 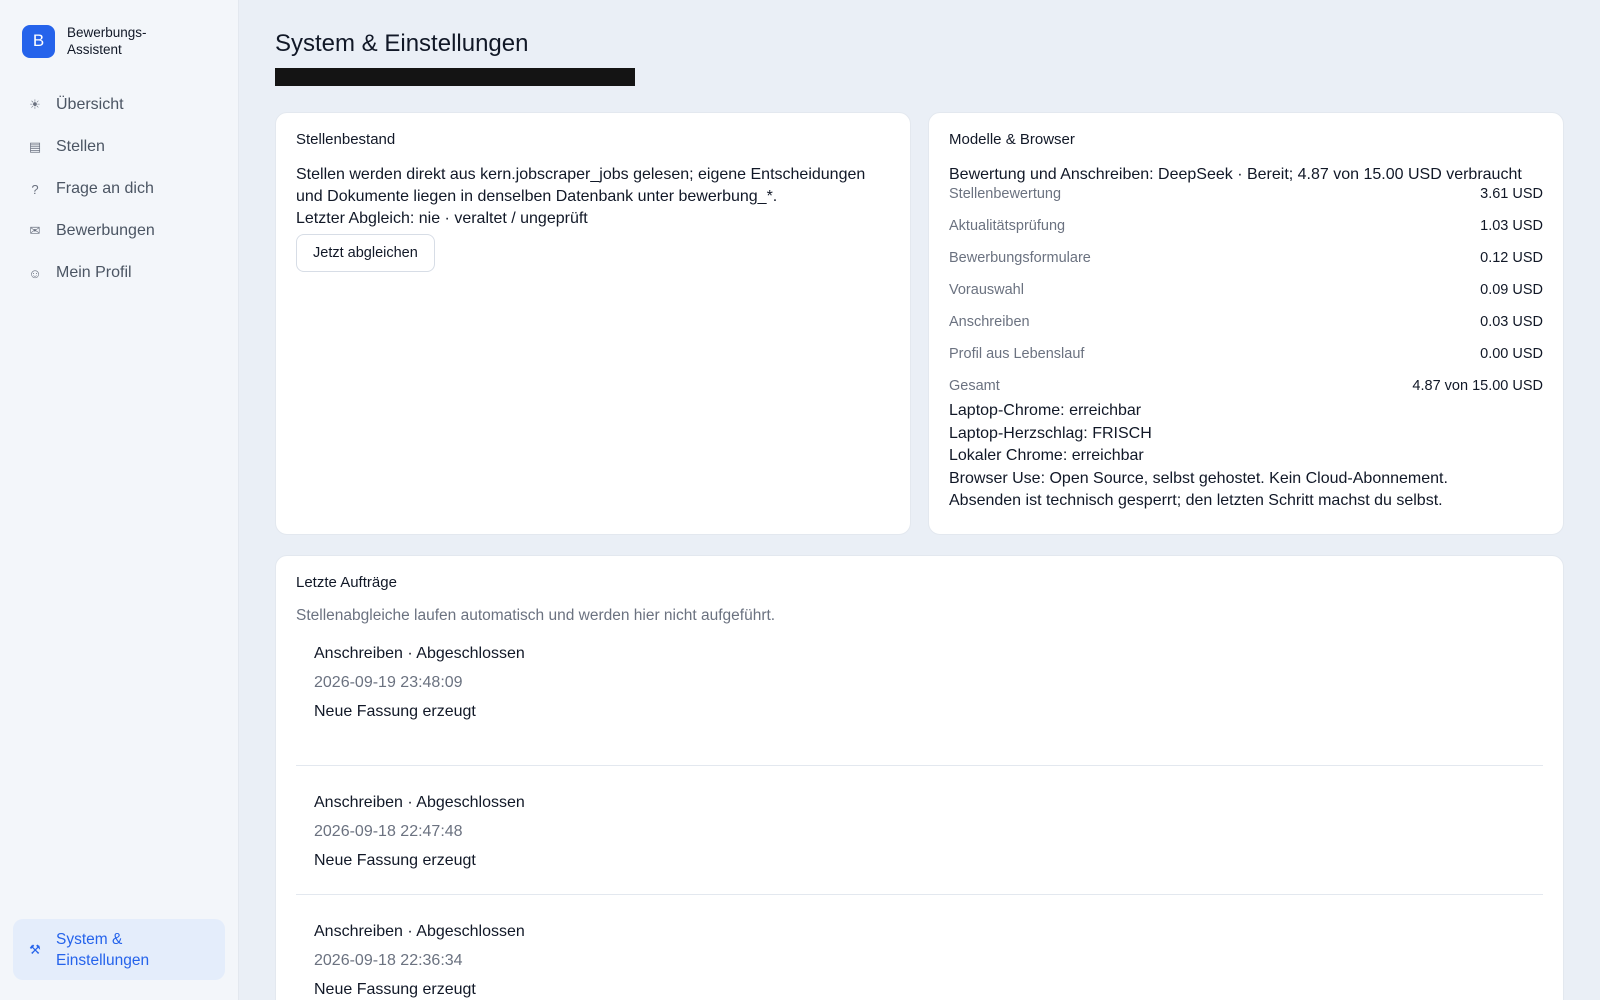 What do you see at coordinates (1045, 410) in the screenshot?
I see `status-line: Laptop-Chrome: erreichbar` at bounding box center [1045, 410].